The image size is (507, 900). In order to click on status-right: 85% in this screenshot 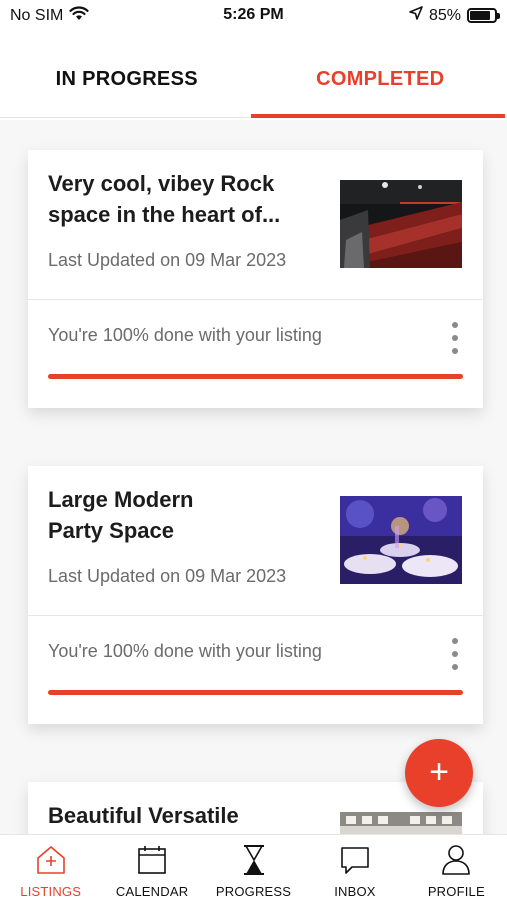, I will do `click(454, 15)`.